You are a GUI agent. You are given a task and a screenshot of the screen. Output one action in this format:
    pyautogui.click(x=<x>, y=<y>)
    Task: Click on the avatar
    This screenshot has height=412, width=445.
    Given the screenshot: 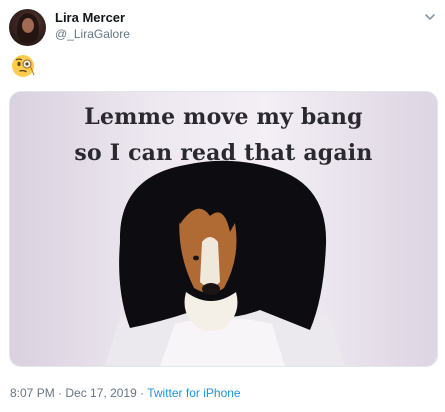 What is the action you would take?
    pyautogui.click(x=27, y=27)
    